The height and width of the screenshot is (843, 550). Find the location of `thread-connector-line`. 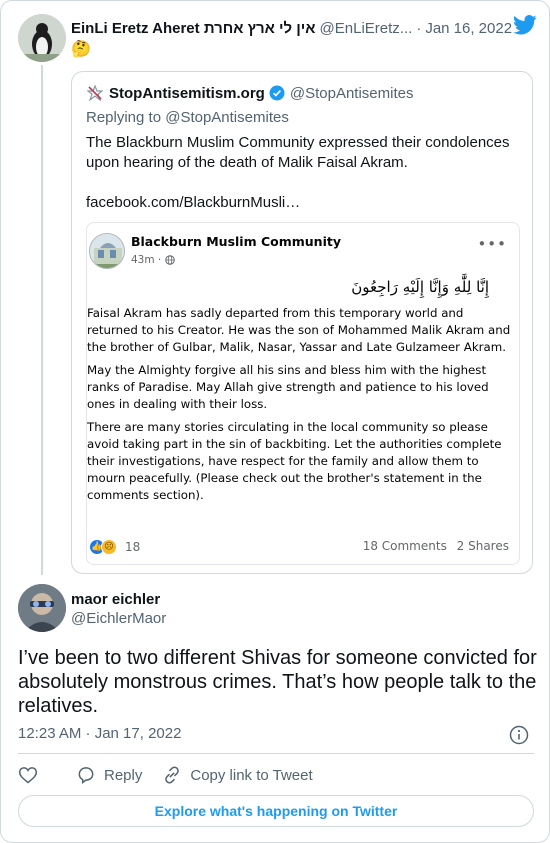

thread-connector-line is located at coordinates (42, 320).